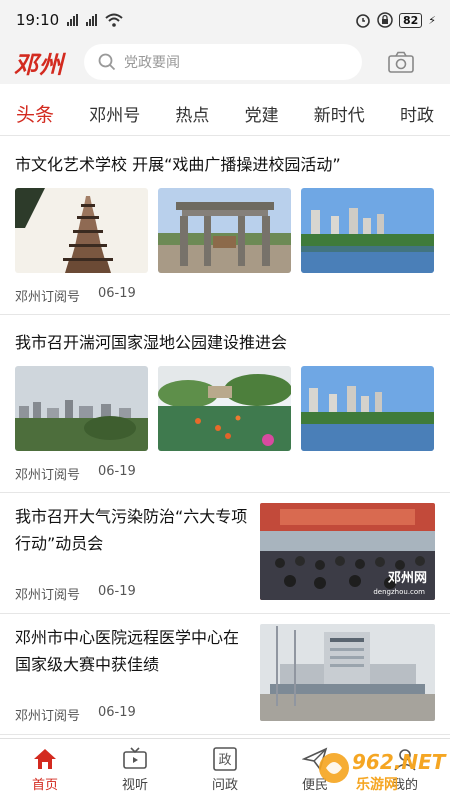 The width and height of the screenshot is (450, 800). Describe the element at coordinates (45, 770) in the screenshot. I see `nav-home: 首页` at that location.